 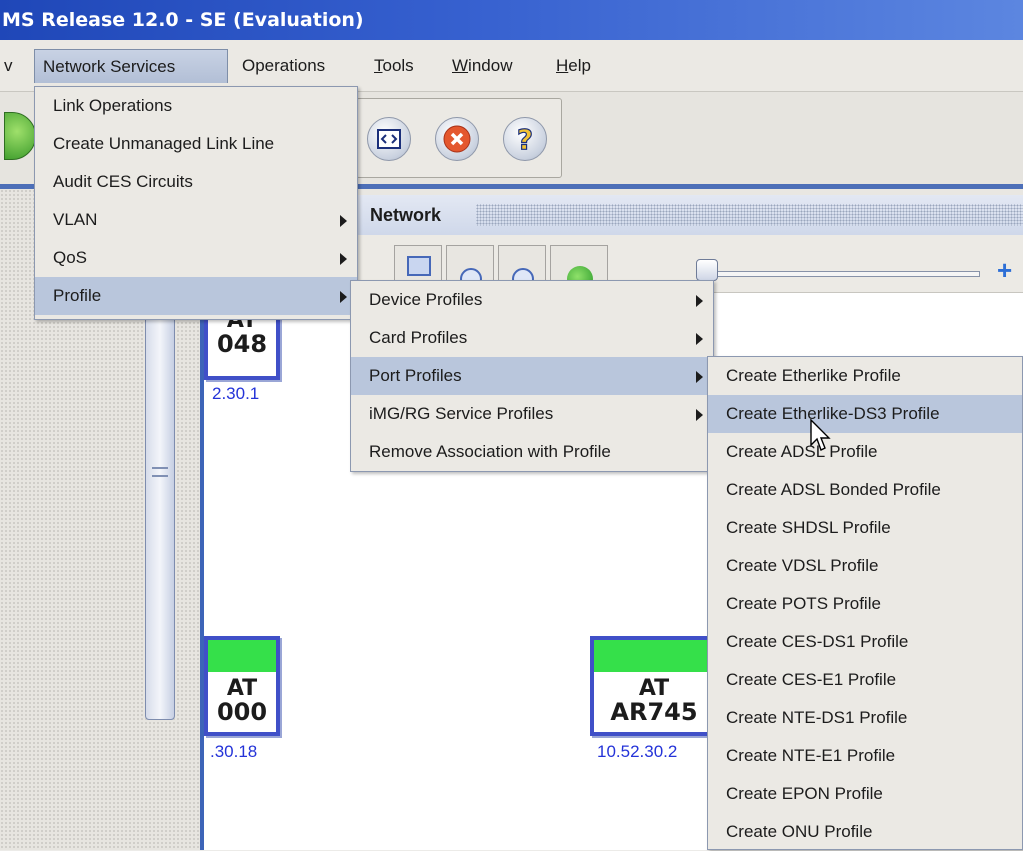 What do you see at coordinates (865, 718) in the screenshot?
I see `menu-item-create-nte-ds1-profile: Create NTE-DS1 Profile` at bounding box center [865, 718].